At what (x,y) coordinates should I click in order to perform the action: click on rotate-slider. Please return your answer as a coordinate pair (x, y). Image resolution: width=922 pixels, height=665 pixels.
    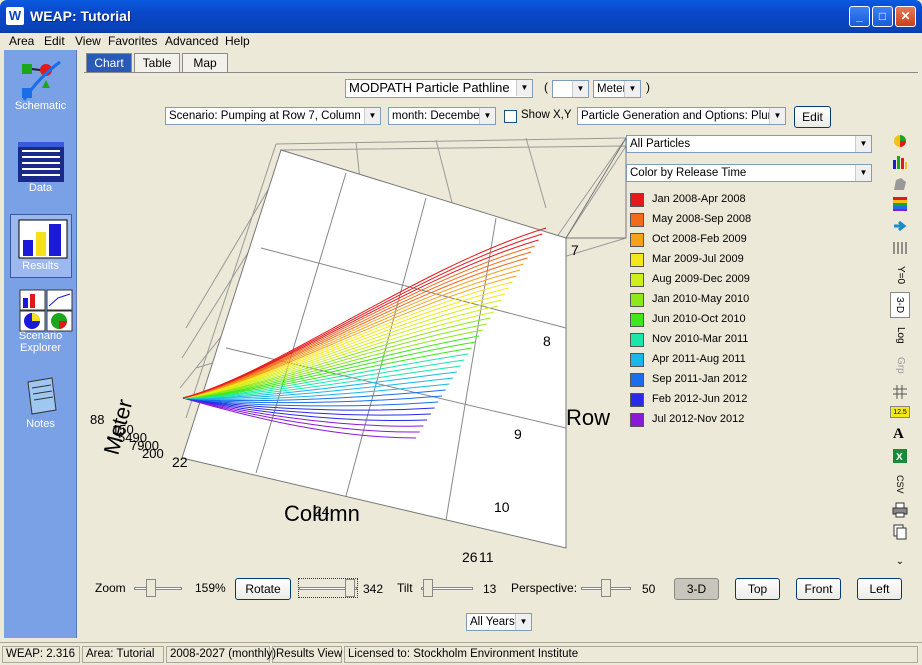
    Looking at the image, I should click on (328, 588).